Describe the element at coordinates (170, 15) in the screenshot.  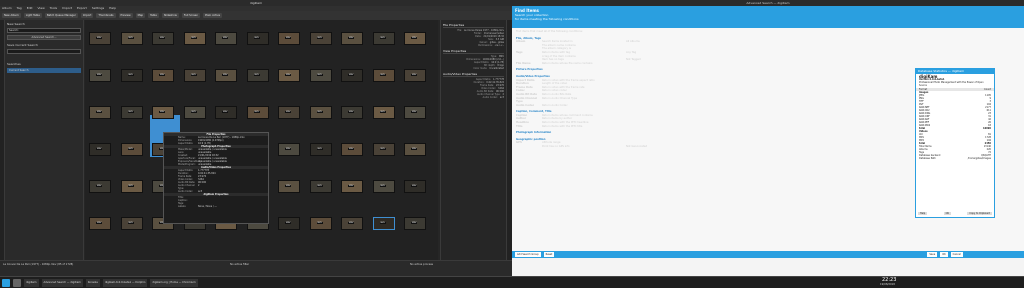
I see `toolbar-button-slideshow: Slideshow` at that location.